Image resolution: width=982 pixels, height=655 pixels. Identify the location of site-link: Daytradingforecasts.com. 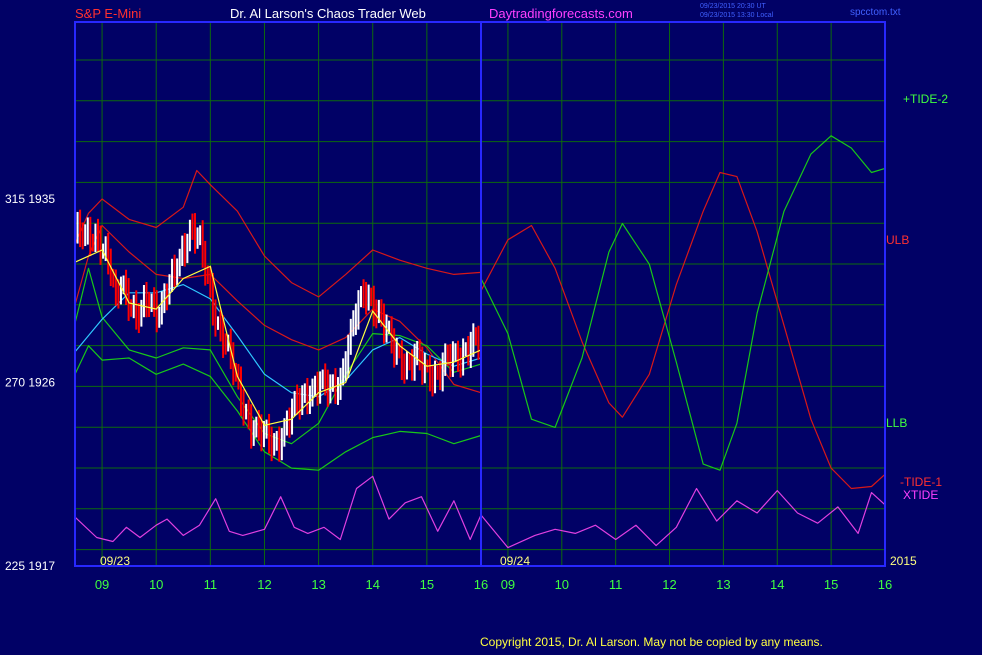
(561, 13).